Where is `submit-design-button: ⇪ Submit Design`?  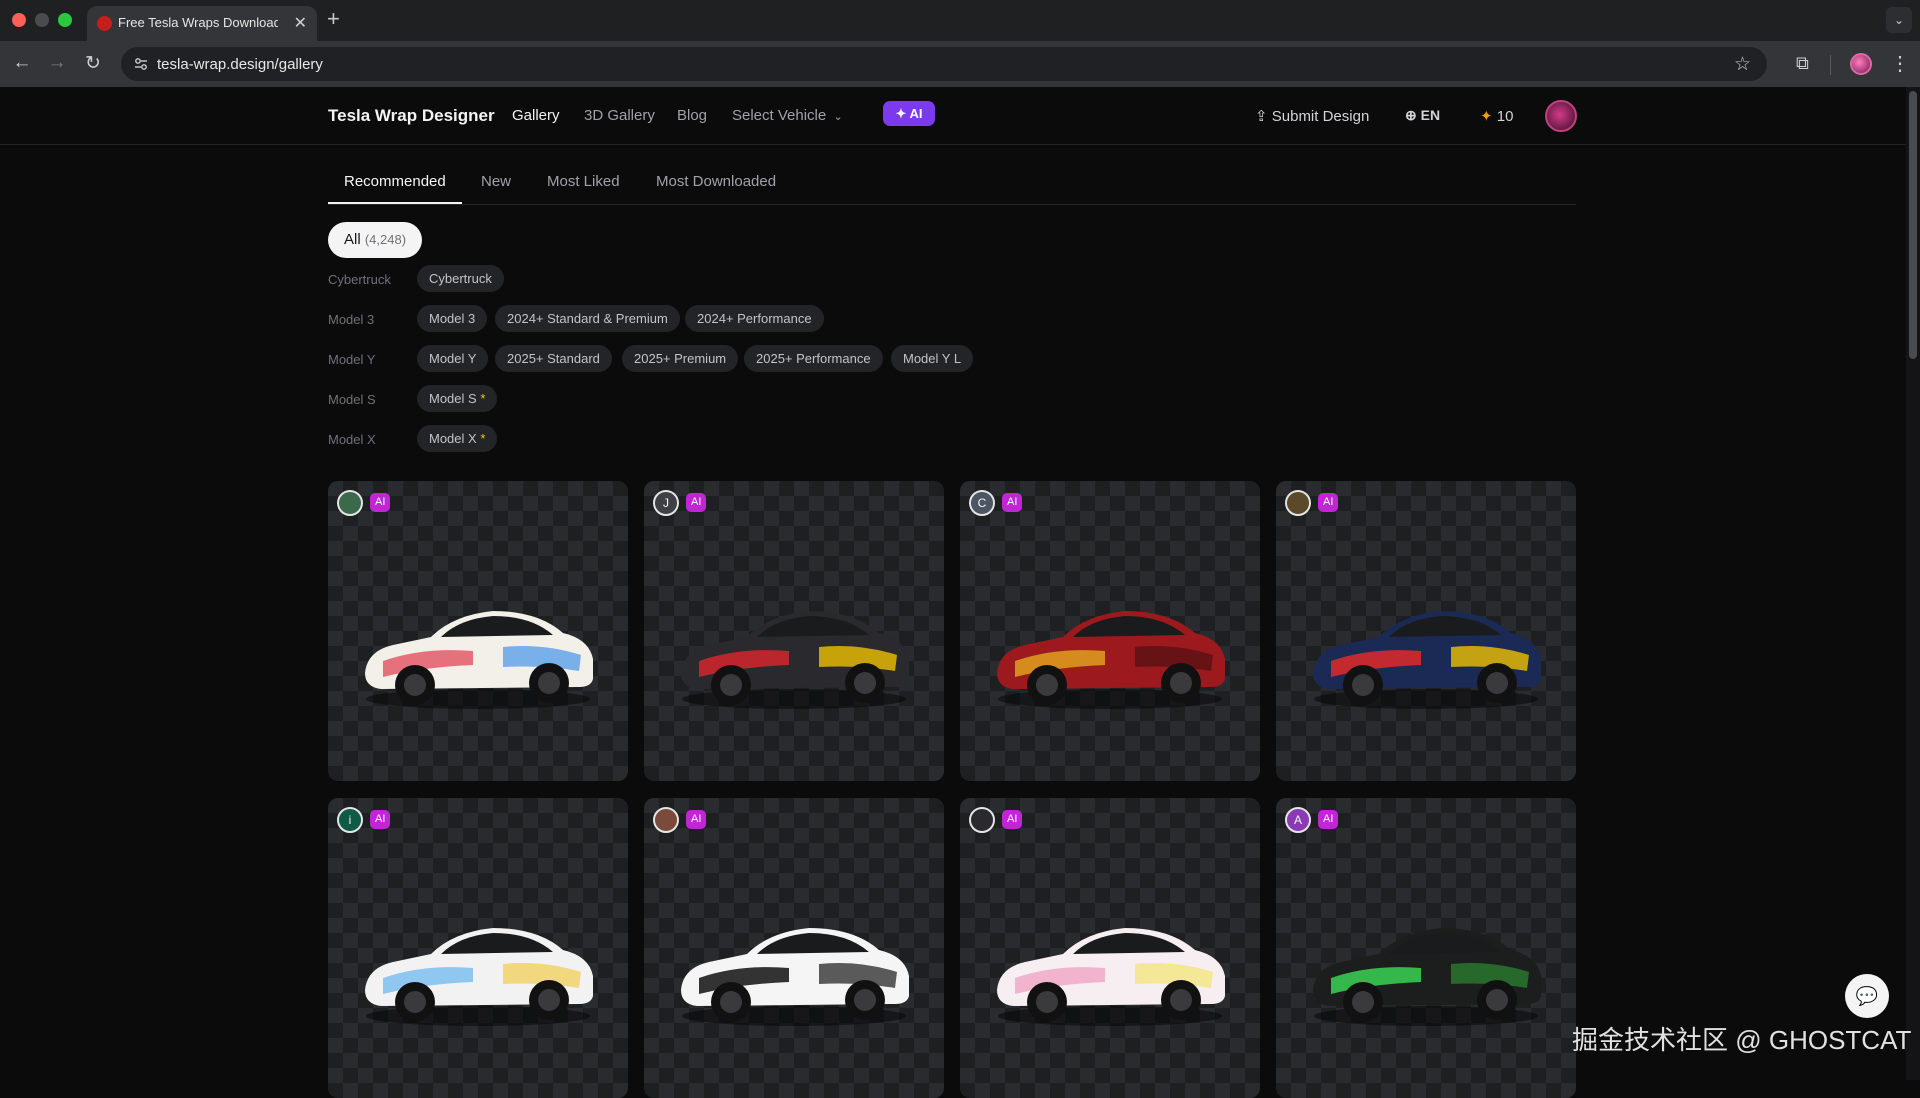 submit-design-button: ⇪ Submit Design is located at coordinates (1312, 116).